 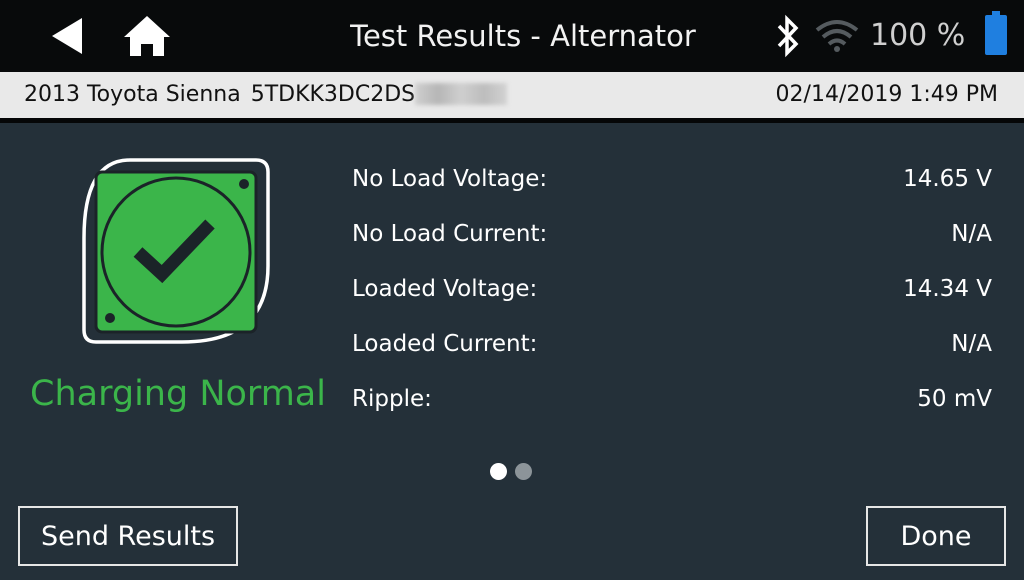 I want to click on wifi-icon, so click(x=837, y=36).